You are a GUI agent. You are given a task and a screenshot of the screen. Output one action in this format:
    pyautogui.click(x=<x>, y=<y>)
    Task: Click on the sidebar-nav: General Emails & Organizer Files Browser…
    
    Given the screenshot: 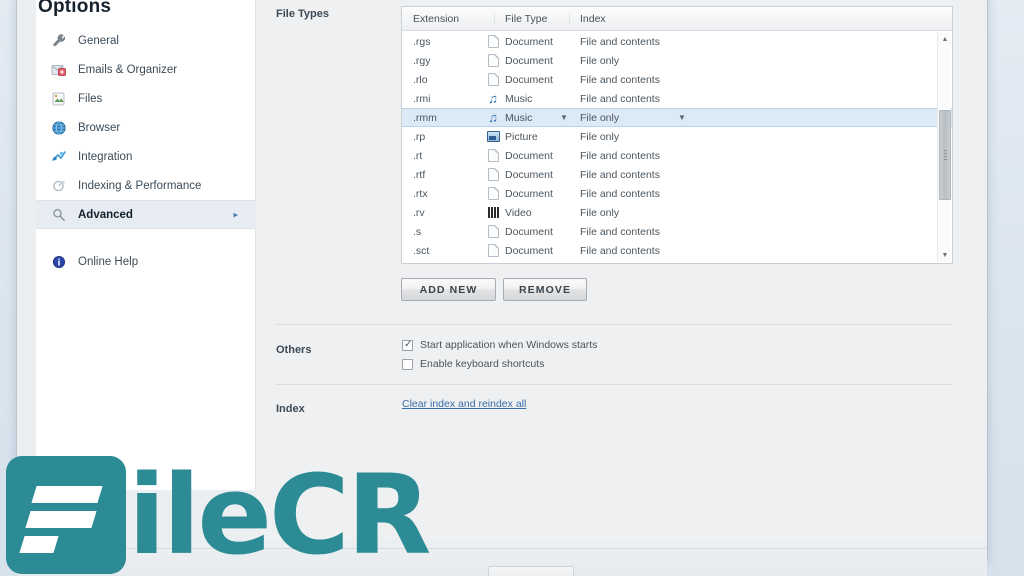 What is the action you would take?
    pyautogui.click(x=146, y=151)
    